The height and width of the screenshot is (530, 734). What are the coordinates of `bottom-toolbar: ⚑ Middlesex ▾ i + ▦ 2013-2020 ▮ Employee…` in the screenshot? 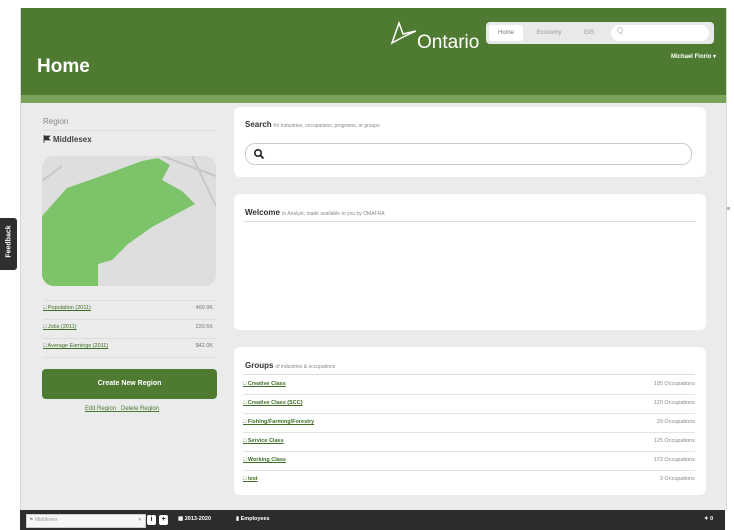 It's located at (372, 520).